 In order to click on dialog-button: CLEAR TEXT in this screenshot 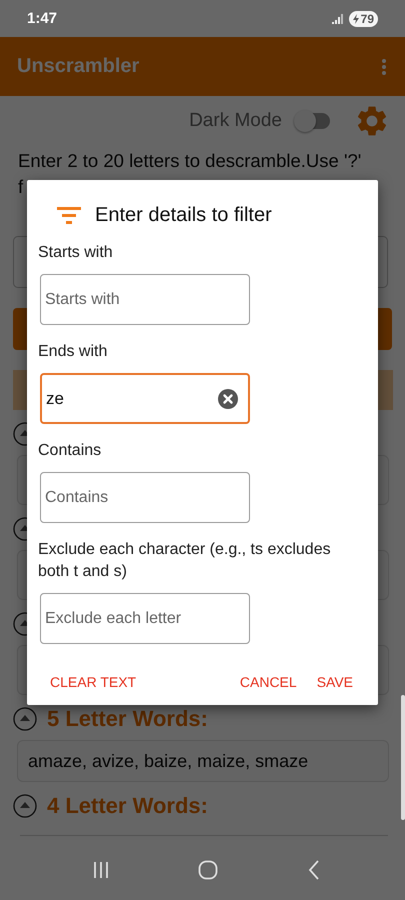, I will do `click(93, 682)`.